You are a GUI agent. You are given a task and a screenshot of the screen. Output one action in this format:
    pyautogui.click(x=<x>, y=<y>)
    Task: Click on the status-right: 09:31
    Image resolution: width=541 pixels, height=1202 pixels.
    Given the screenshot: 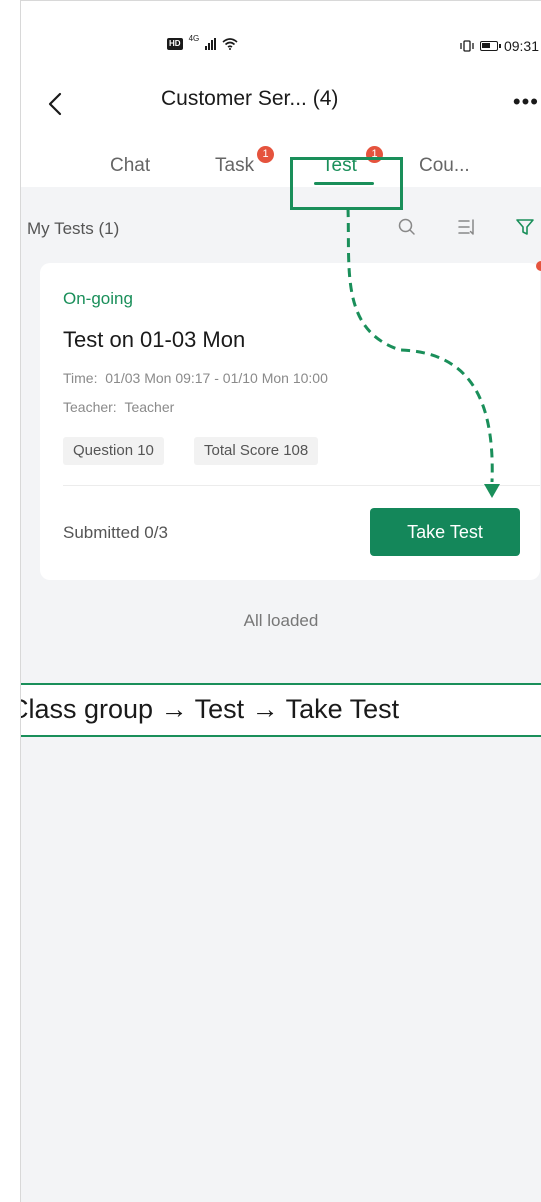 What is the action you would take?
    pyautogui.click(x=499, y=46)
    